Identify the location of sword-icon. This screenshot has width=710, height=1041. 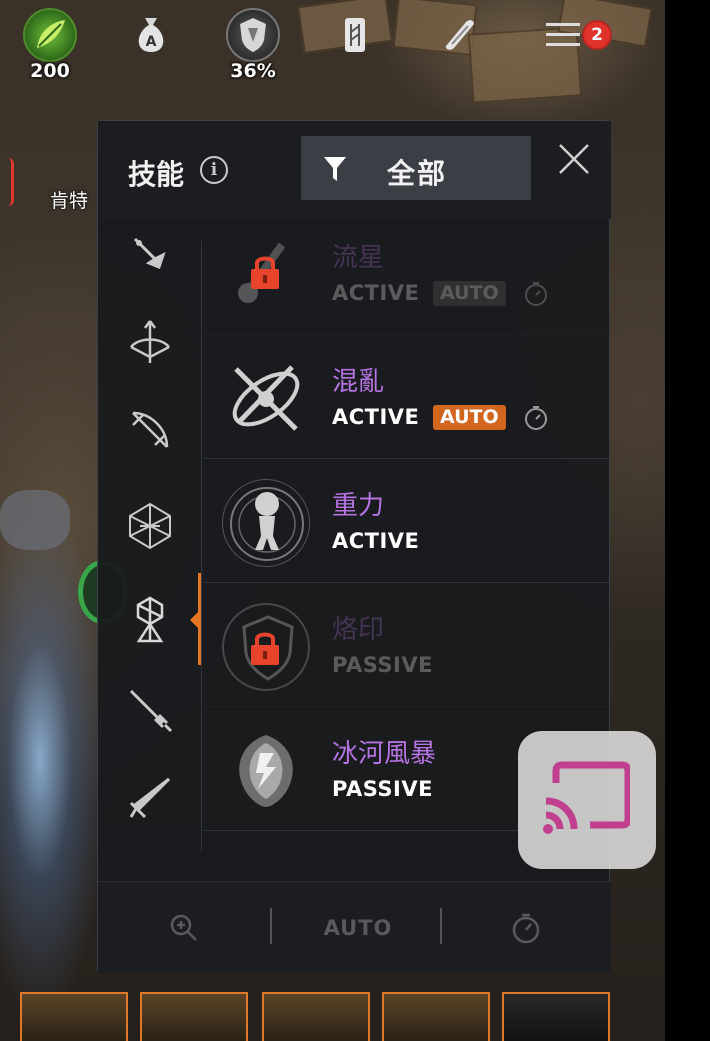
(151, 711).